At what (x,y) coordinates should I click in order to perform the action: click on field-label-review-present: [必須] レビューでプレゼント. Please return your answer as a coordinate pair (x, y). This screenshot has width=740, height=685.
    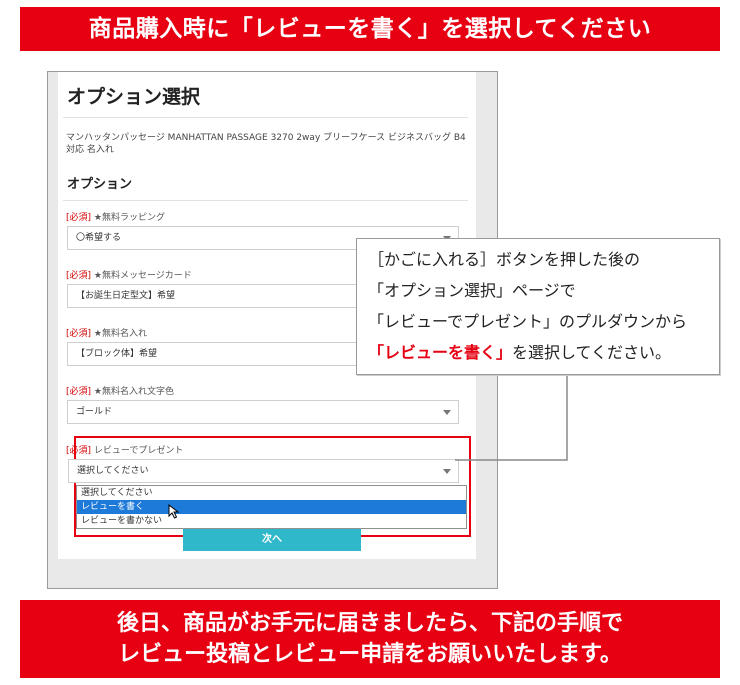
    Looking at the image, I should click on (124, 449).